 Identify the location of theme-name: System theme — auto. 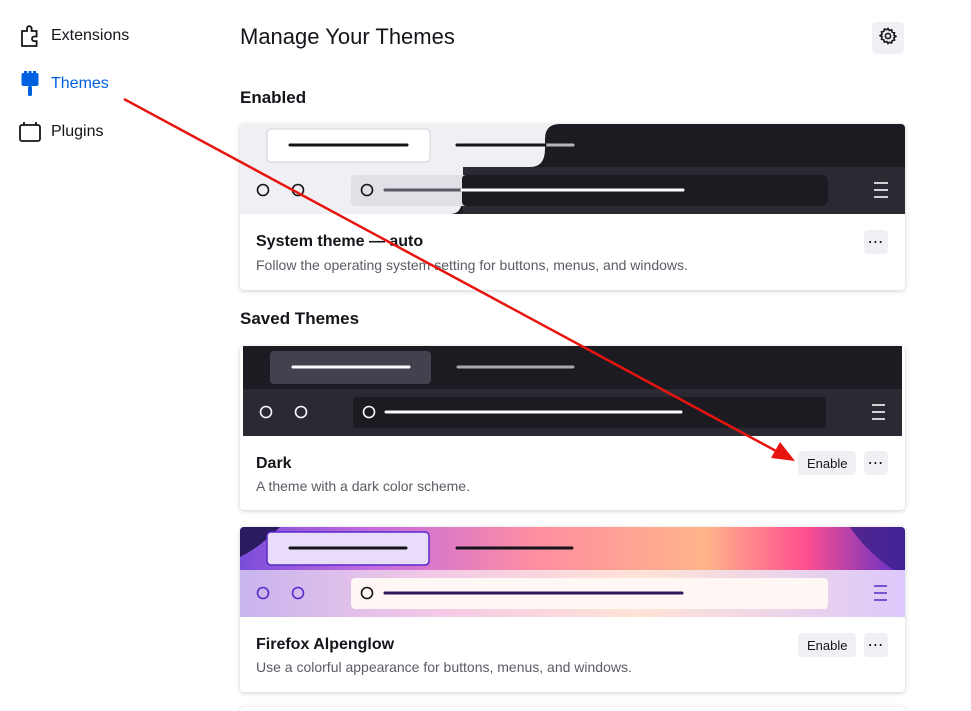
(340, 241).